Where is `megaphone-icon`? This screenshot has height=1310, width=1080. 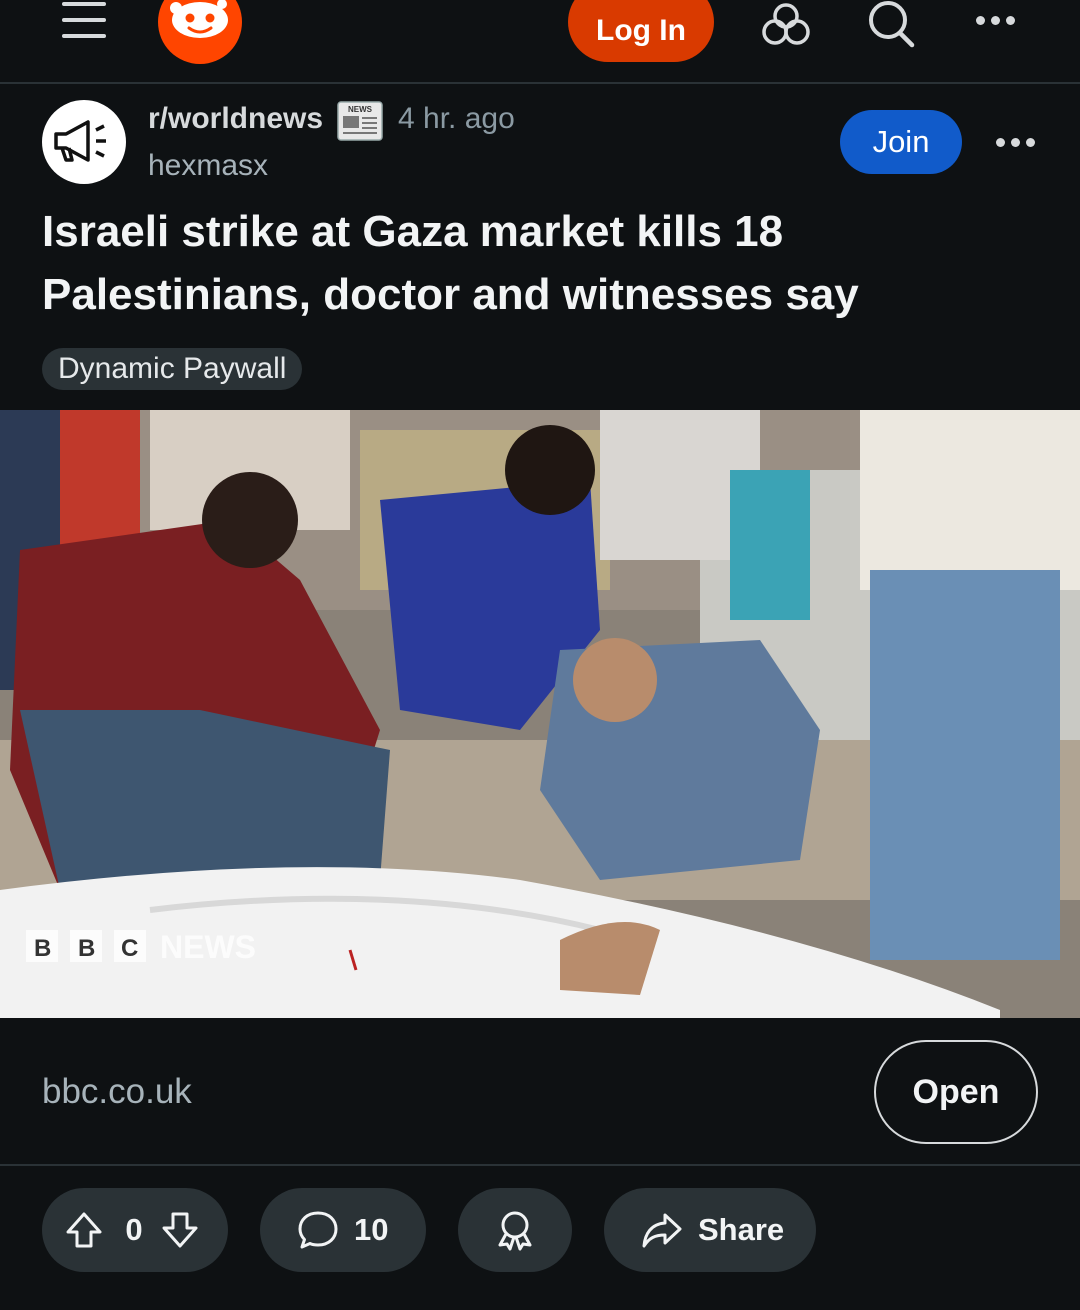 megaphone-icon is located at coordinates (80, 141).